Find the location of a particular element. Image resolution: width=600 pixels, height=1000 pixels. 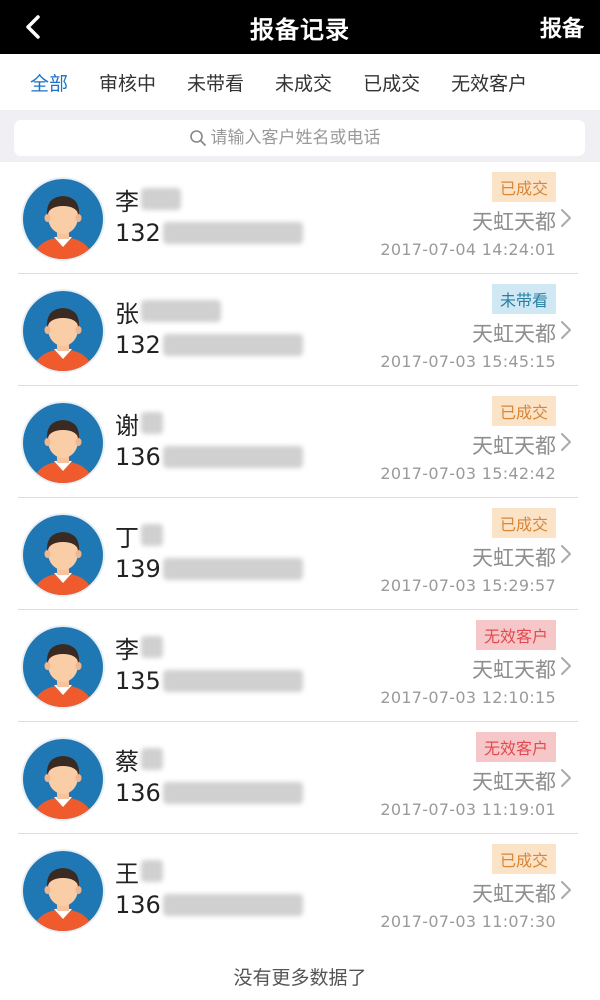

nav-bar: 报备记录 报备 is located at coordinates (300, 27).